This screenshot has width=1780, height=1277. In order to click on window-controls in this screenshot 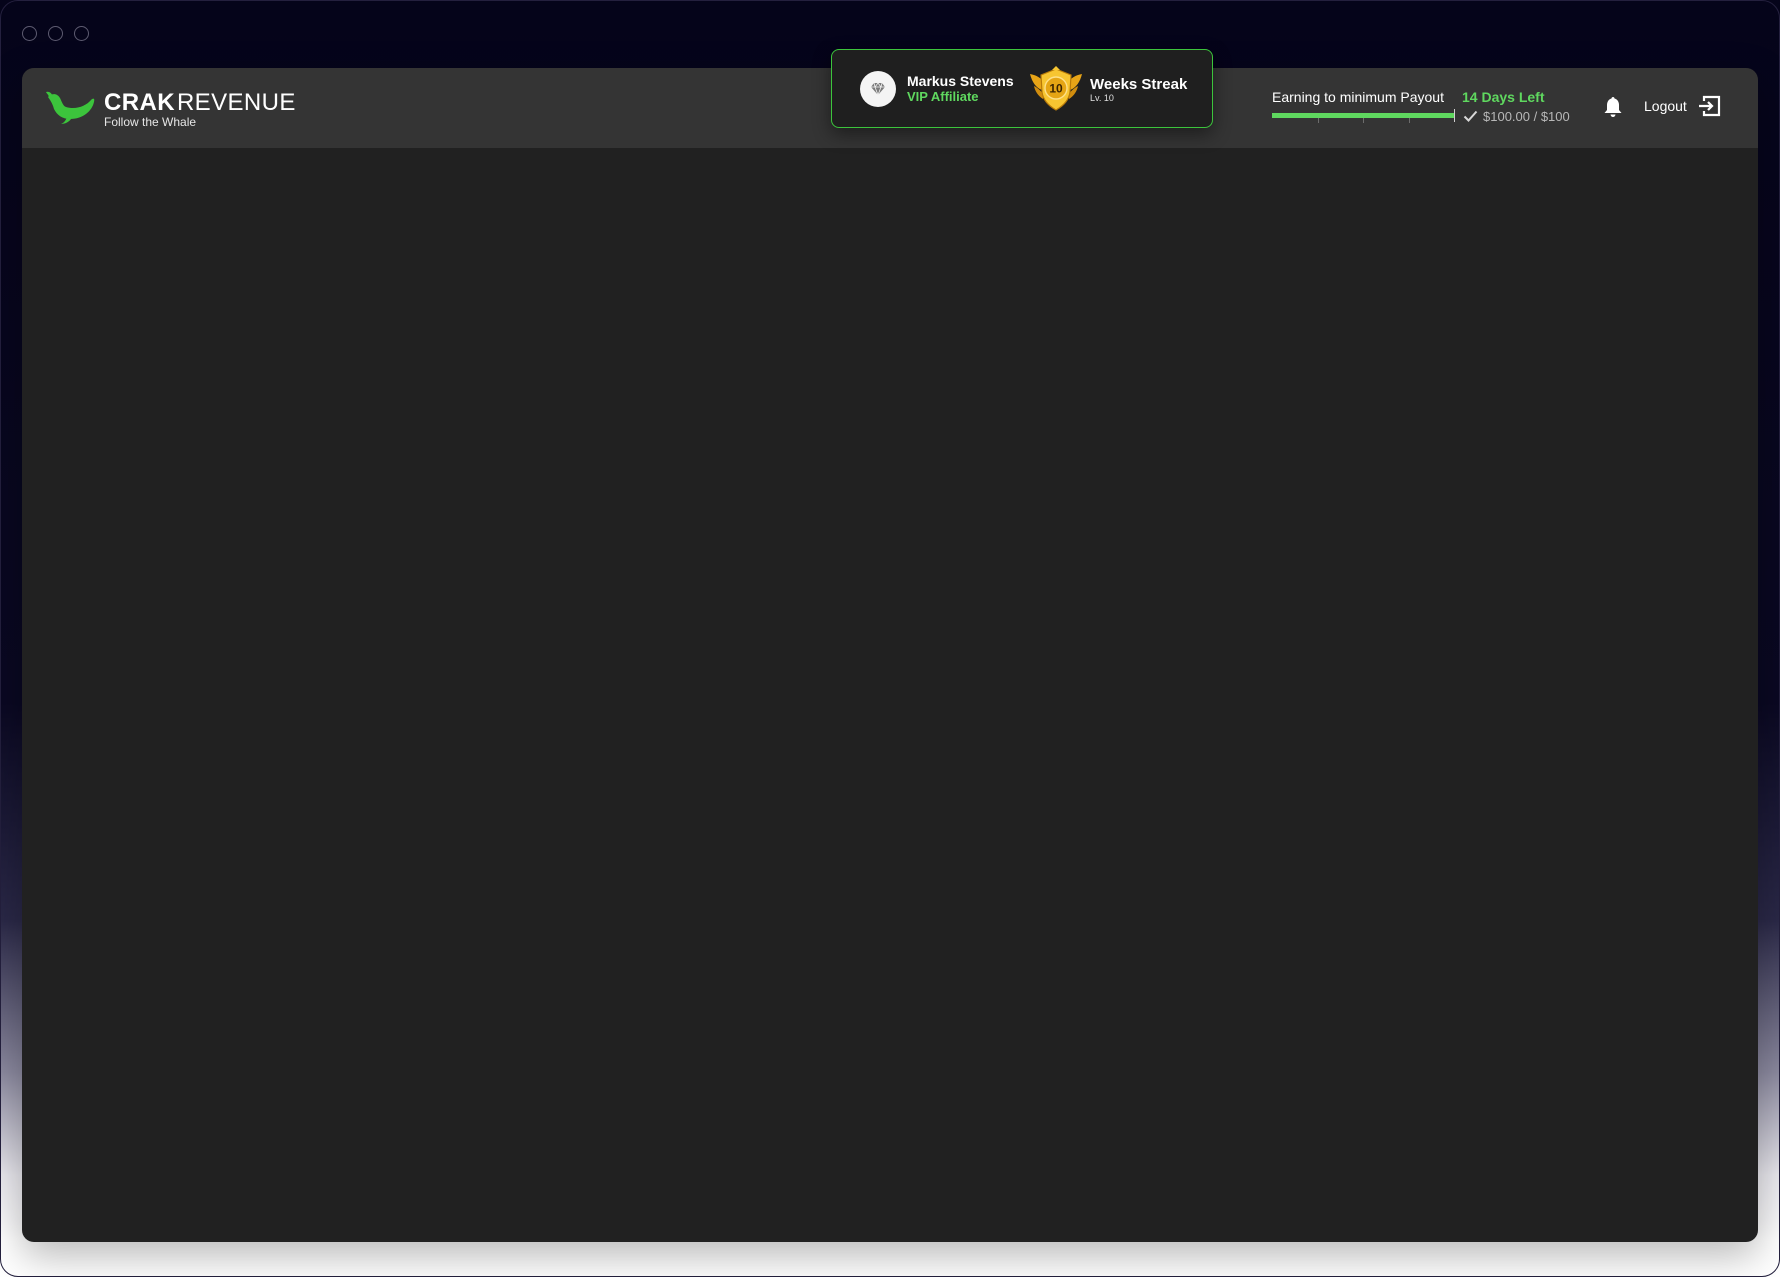, I will do `click(55, 33)`.